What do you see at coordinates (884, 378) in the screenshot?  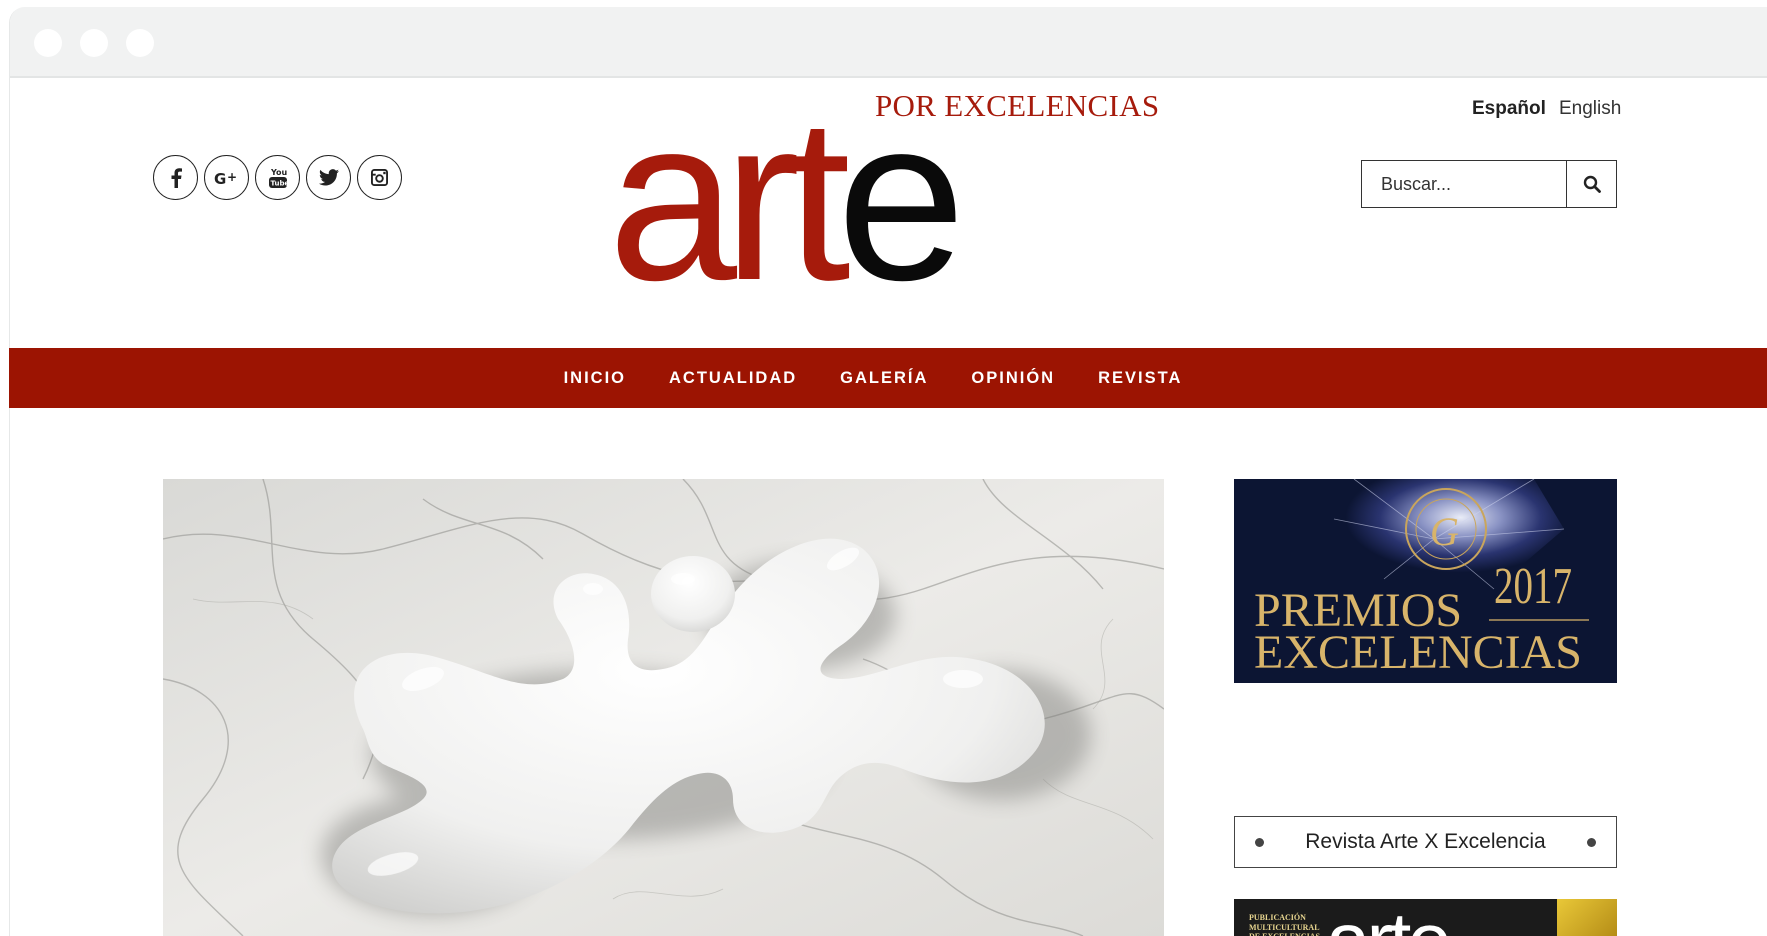 I see `nav-item-galeria: GALERÍA` at bounding box center [884, 378].